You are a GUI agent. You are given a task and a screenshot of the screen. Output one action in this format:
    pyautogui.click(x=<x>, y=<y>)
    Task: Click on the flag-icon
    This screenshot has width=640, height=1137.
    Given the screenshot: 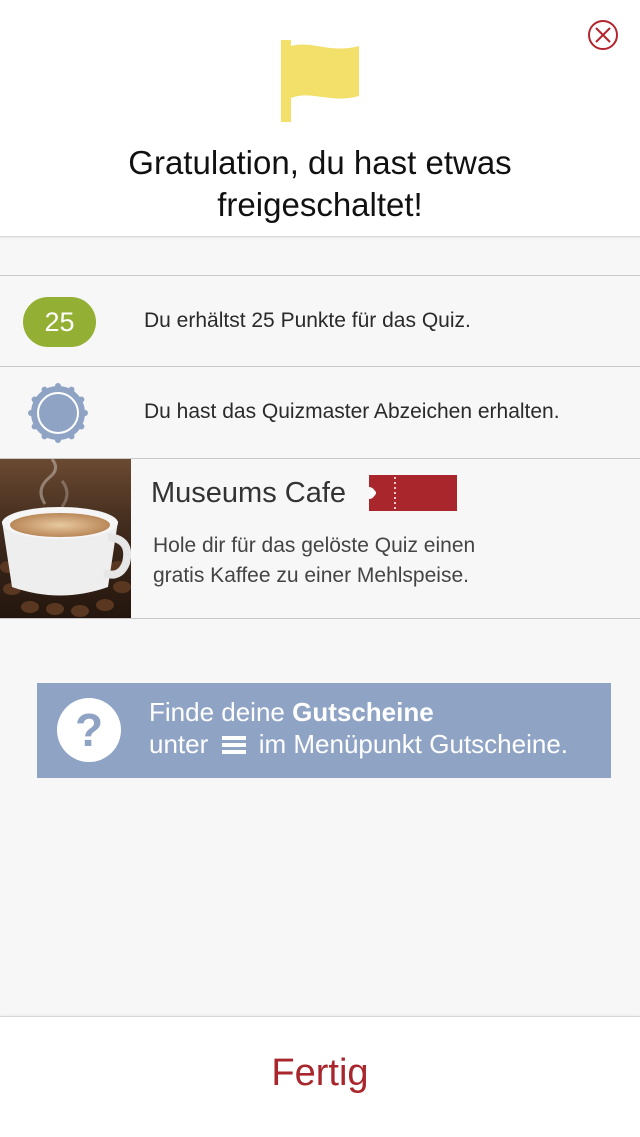 What is the action you would take?
    pyautogui.click(x=320, y=81)
    